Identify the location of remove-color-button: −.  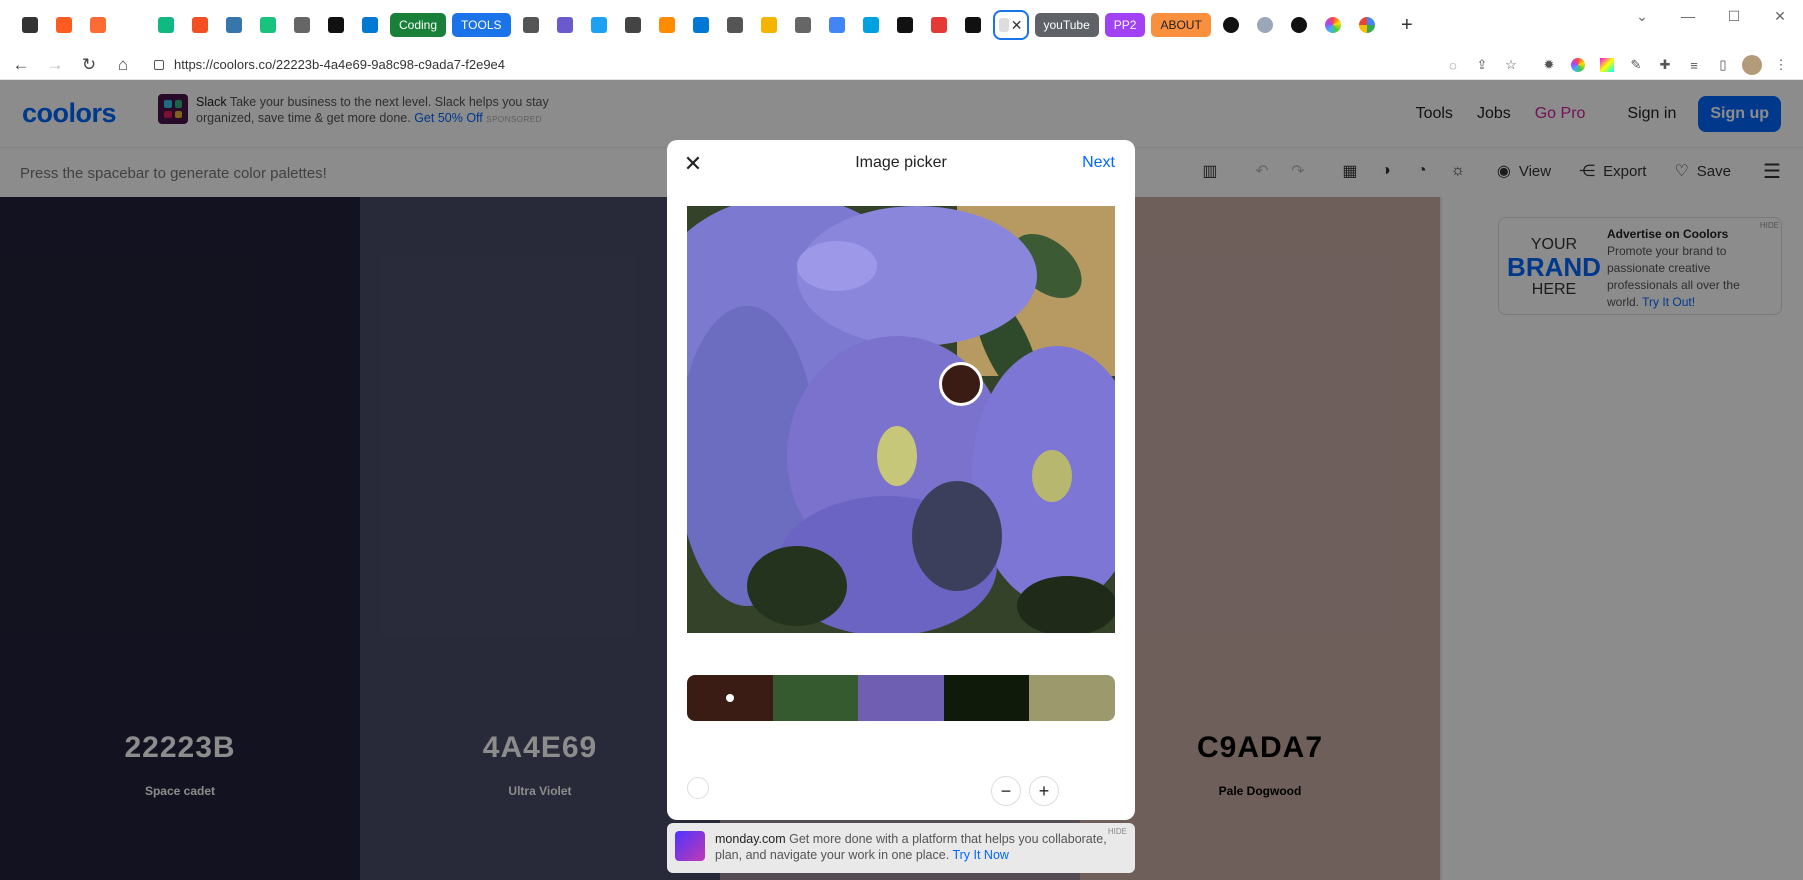
(1006, 791).